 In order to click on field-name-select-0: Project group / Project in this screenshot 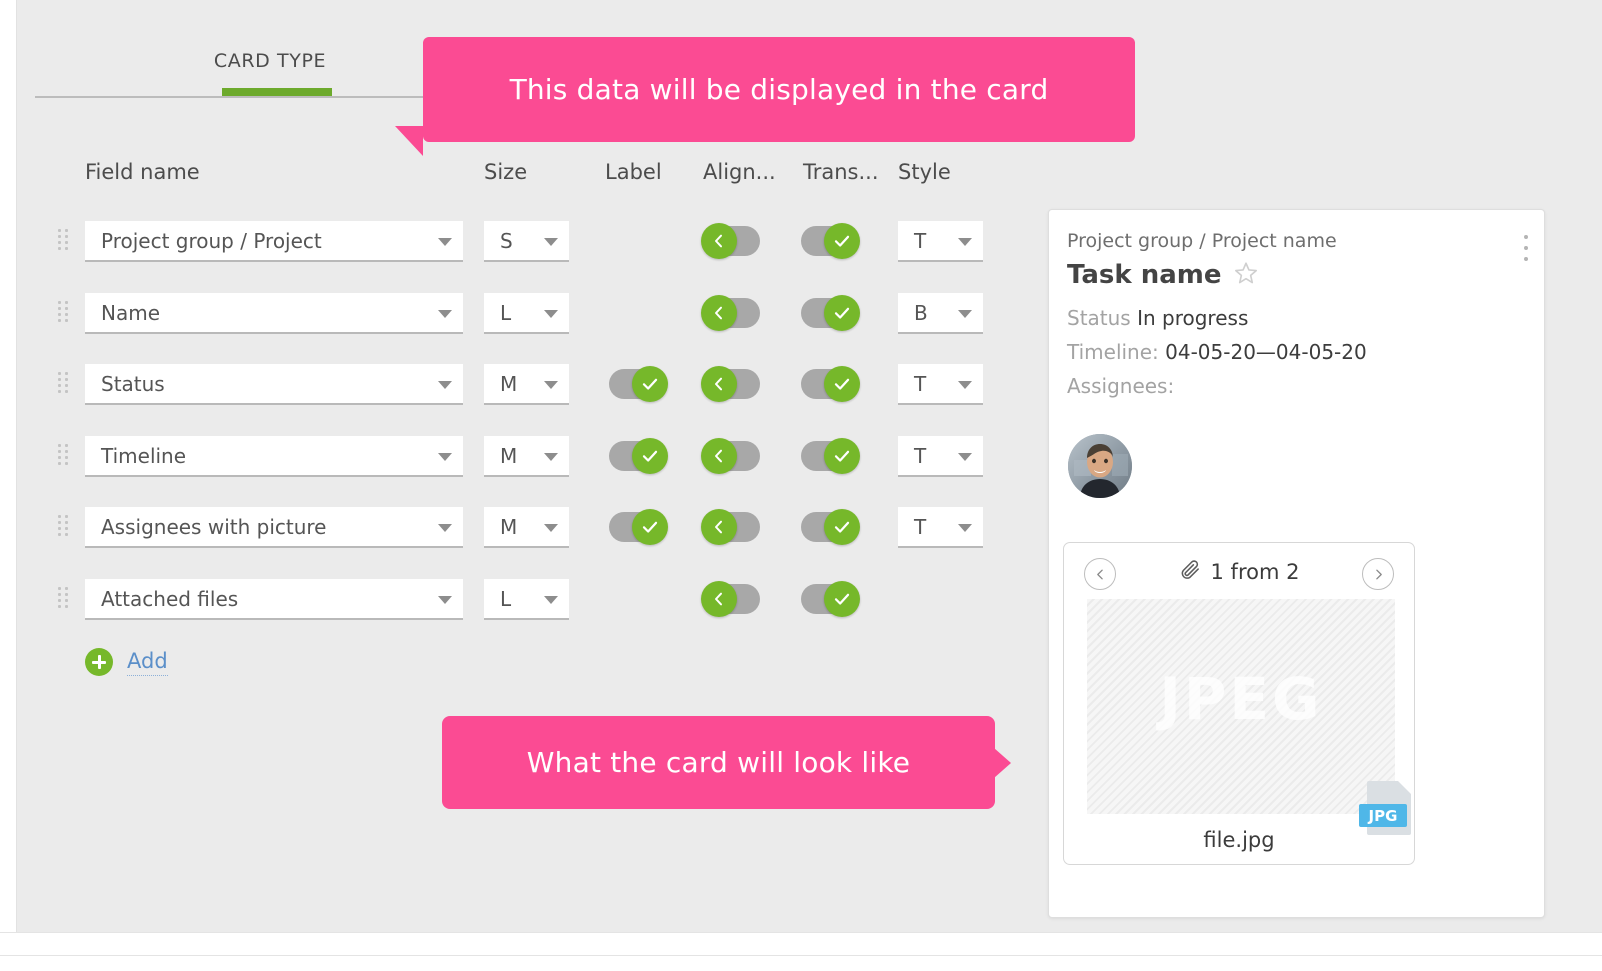, I will do `click(274, 241)`.